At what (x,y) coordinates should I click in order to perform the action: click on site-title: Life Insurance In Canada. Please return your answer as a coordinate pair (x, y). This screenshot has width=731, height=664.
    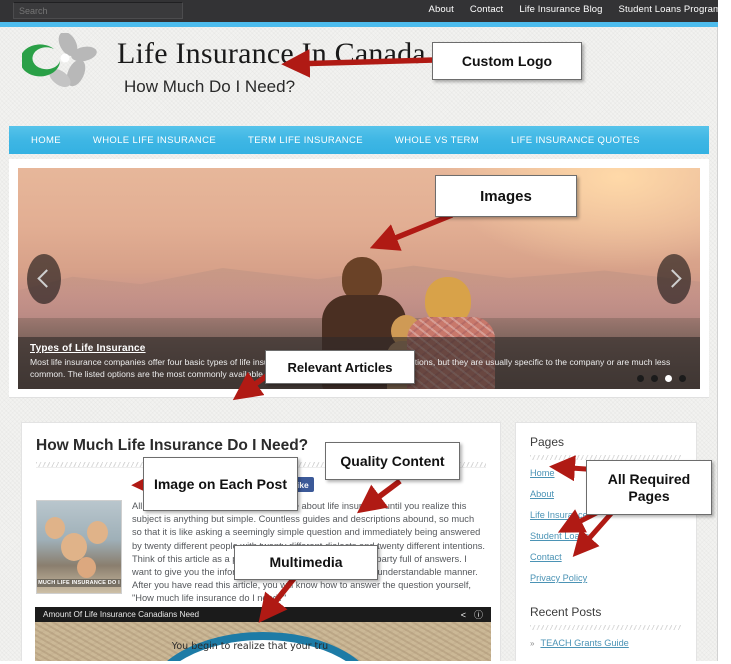
    Looking at the image, I should click on (271, 54).